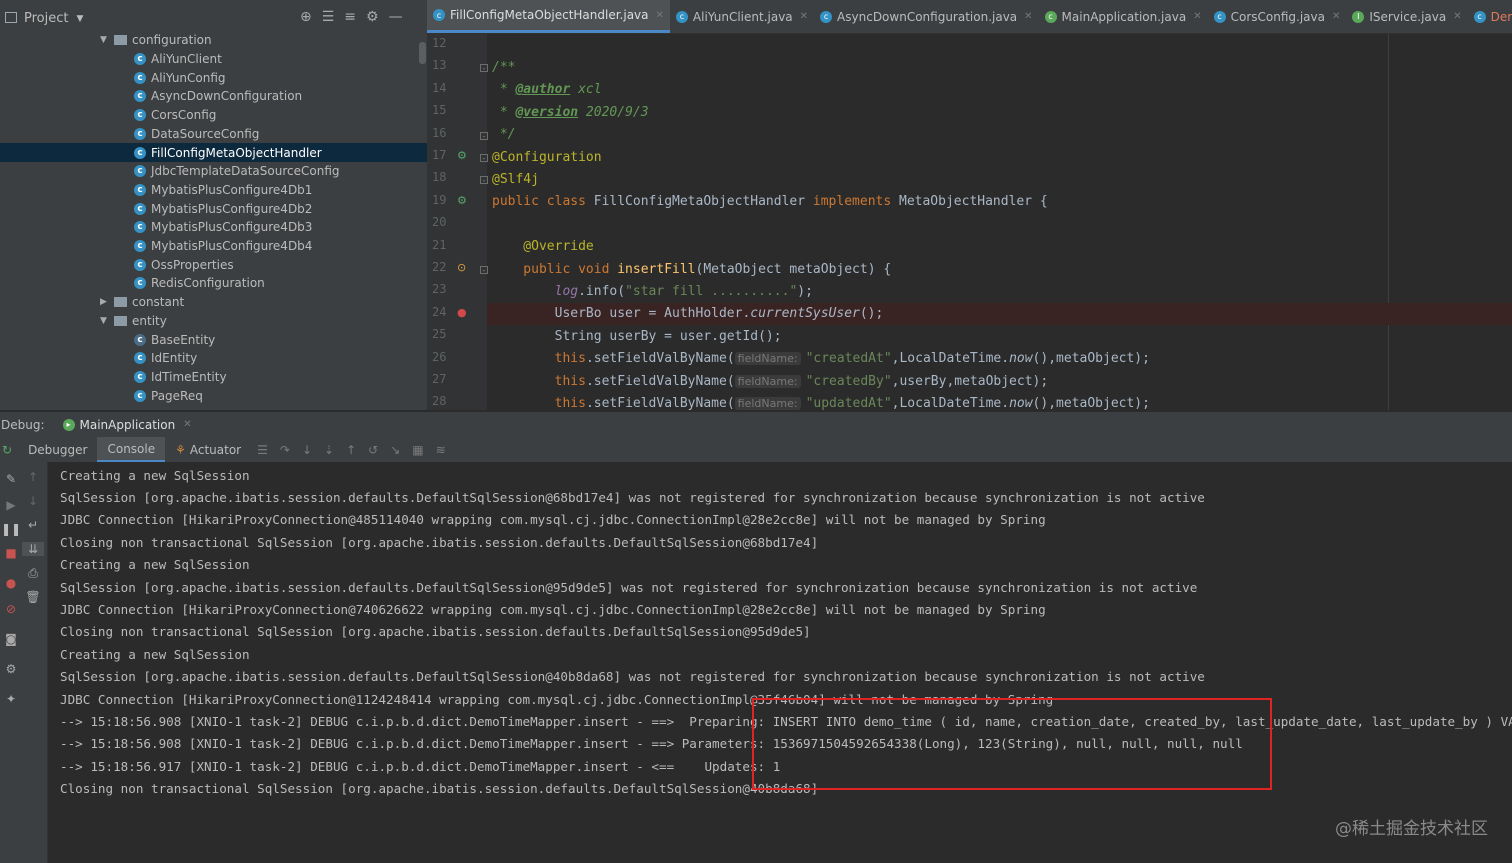 Image resolution: width=1512 pixels, height=863 pixels. Describe the element at coordinates (196, 134) in the screenshot. I see `tree-item: c DataSourceConfig` at that location.